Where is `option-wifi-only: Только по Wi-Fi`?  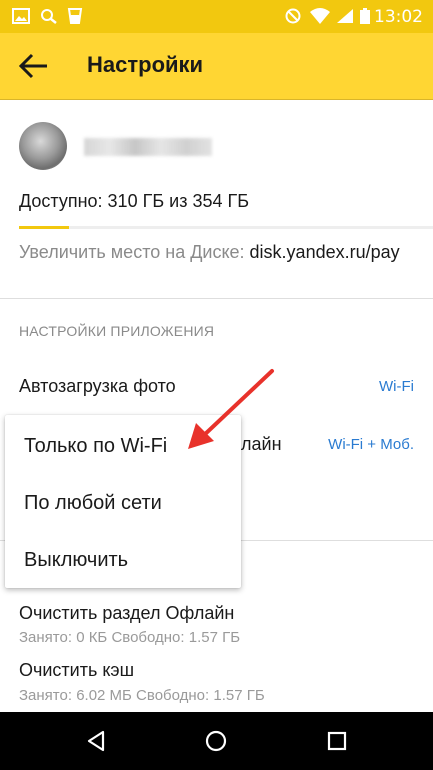 option-wifi-only: Только по Wi-Fi is located at coordinates (95, 446).